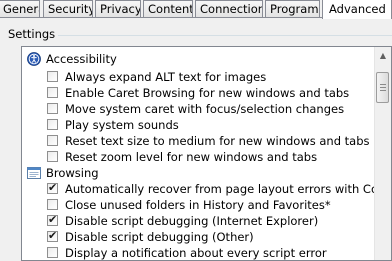 Image resolution: width=392 pixels, height=261 pixels. Describe the element at coordinates (382, 153) in the screenshot. I see `vertical-scrollbar: ▲` at that location.